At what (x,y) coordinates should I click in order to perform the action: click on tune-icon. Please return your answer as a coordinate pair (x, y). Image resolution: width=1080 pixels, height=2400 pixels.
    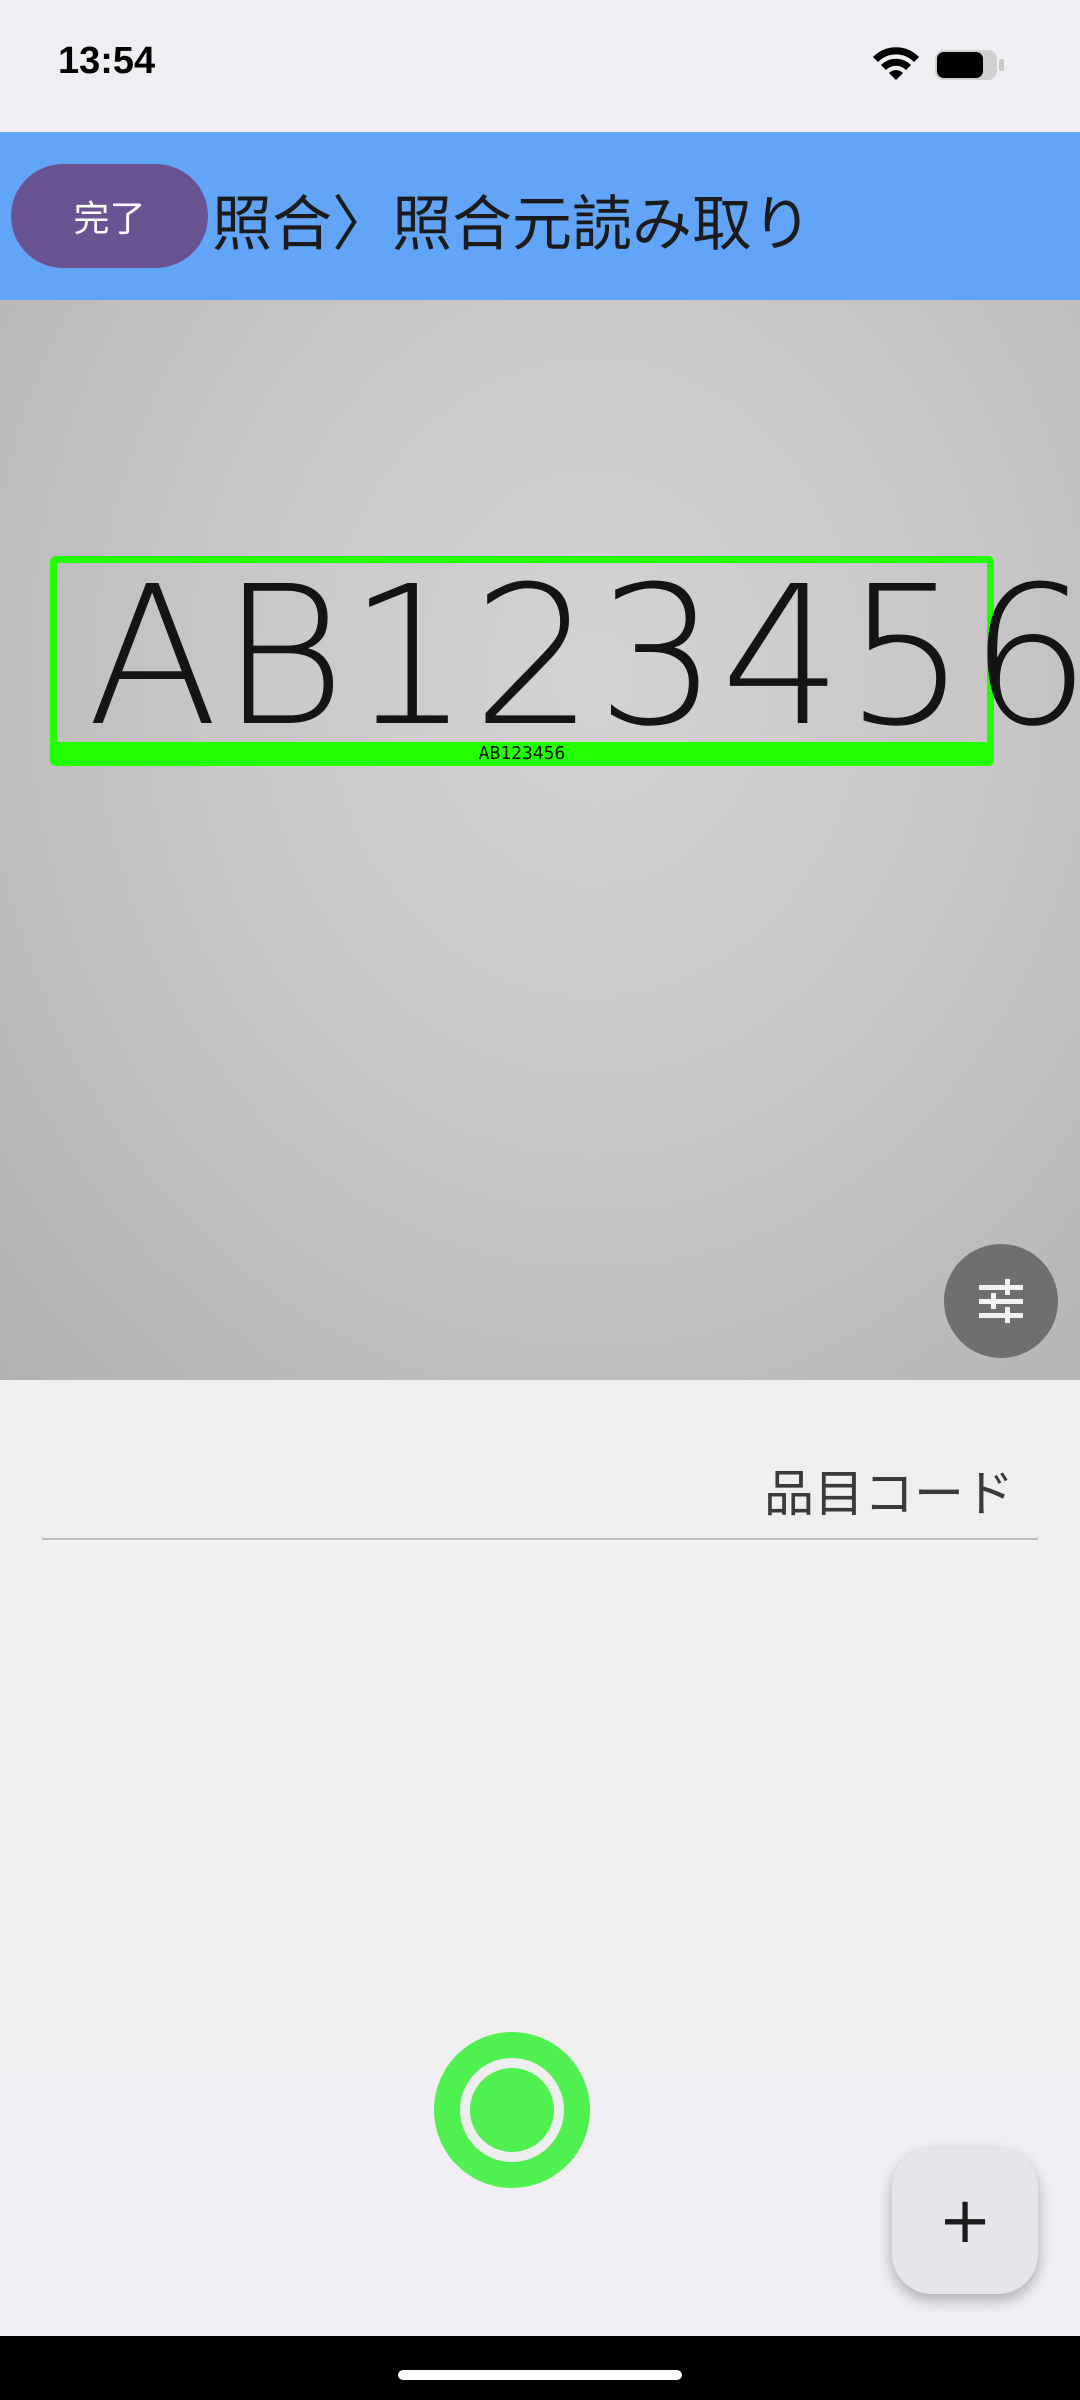
    Looking at the image, I should click on (1001, 1301).